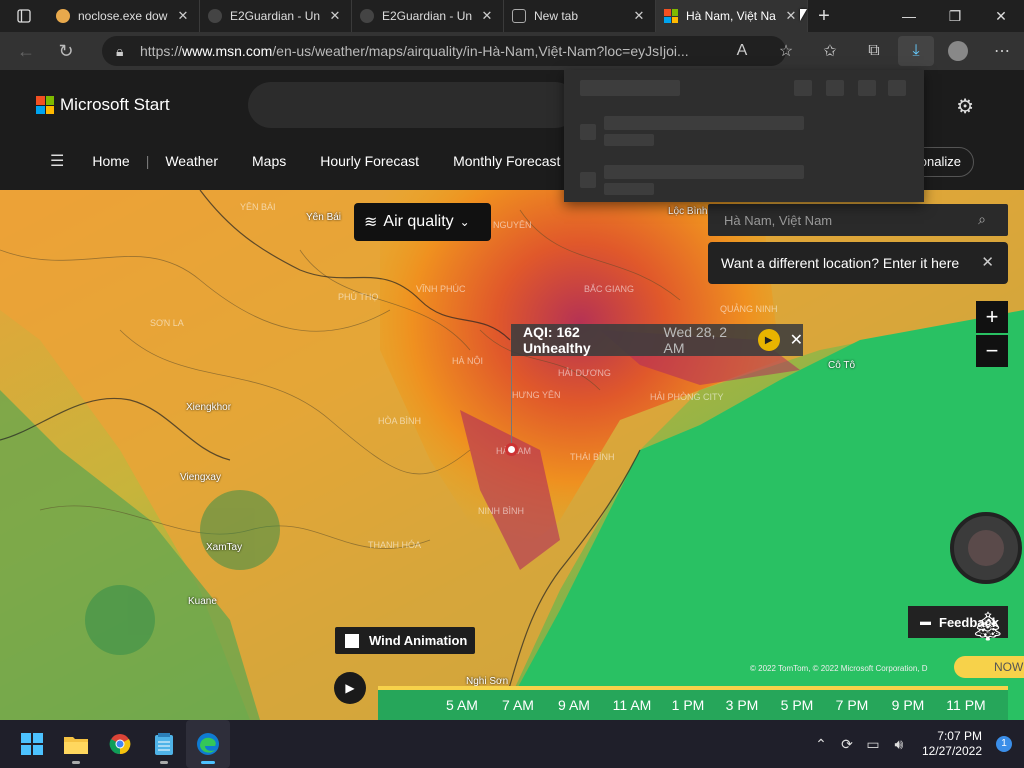 The height and width of the screenshot is (768, 1024). What do you see at coordinates (110, 161) in the screenshot?
I see `nav-home: Home` at bounding box center [110, 161].